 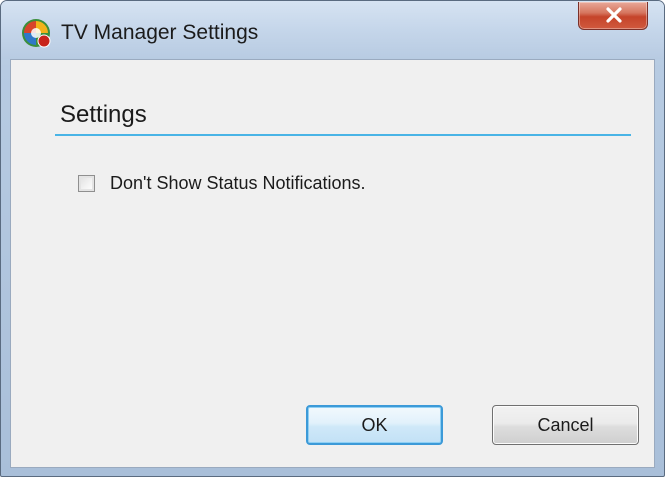 What do you see at coordinates (565, 425) in the screenshot?
I see `cancel-button: Cancel` at bounding box center [565, 425].